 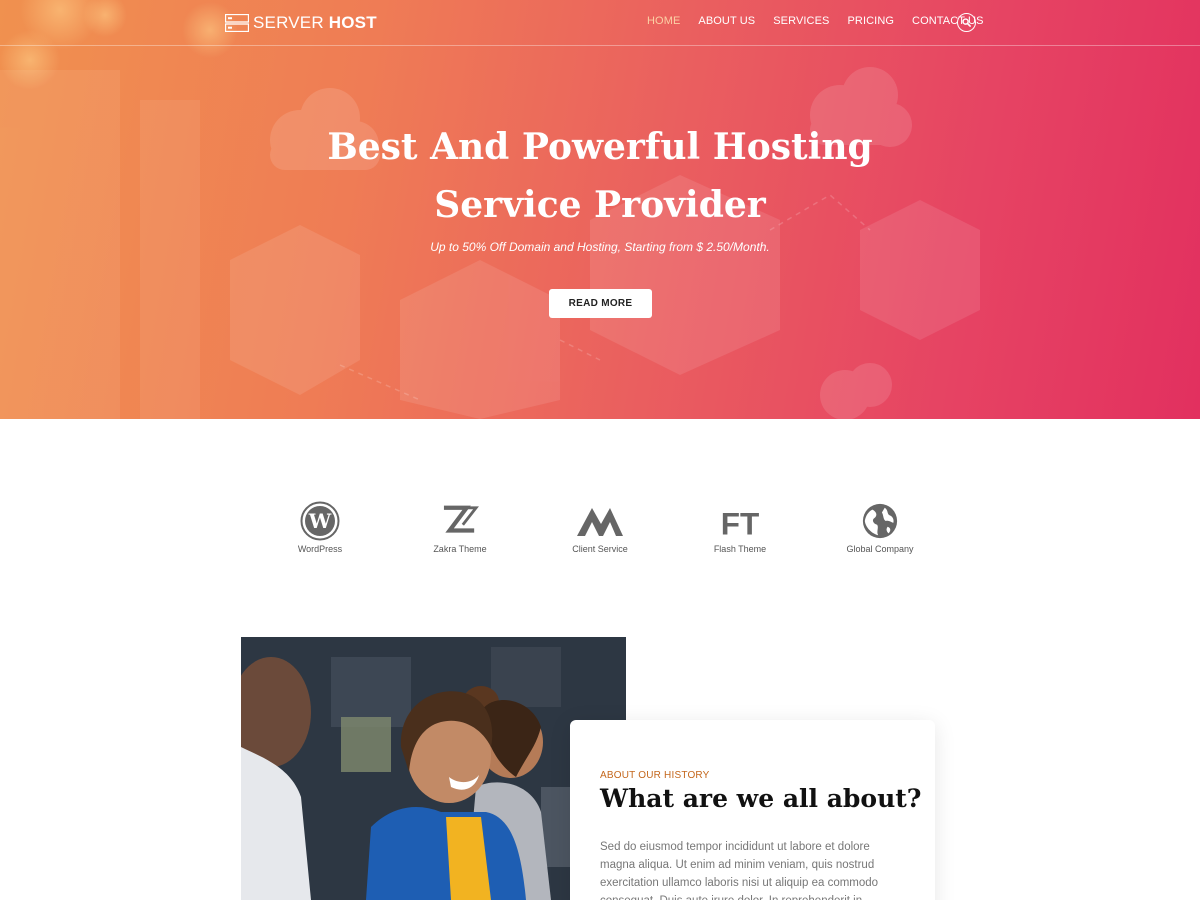 What do you see at coordinates (801, 21) in the screenshot?
I see `nav-services: SERVICES` at bounding box center [801, 21].